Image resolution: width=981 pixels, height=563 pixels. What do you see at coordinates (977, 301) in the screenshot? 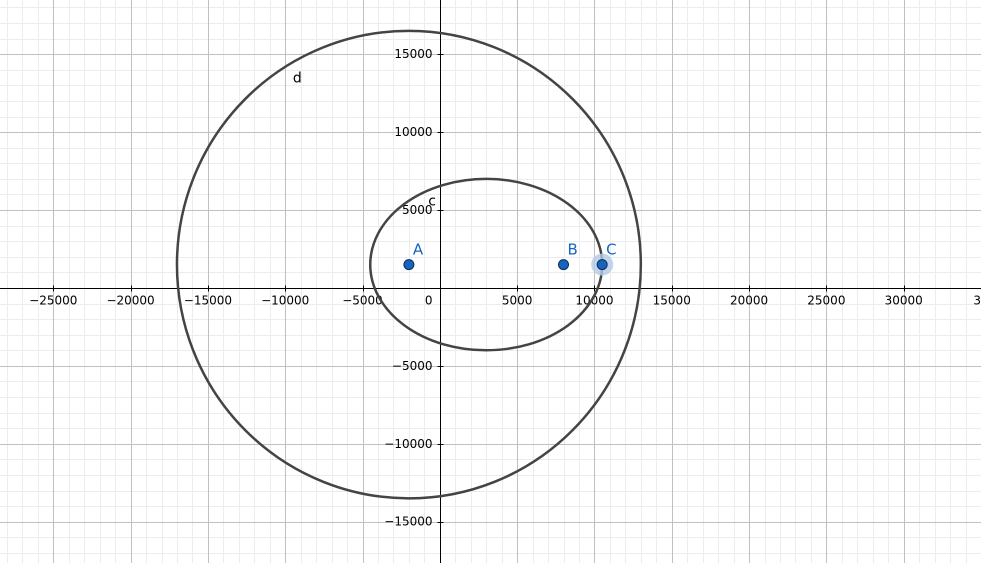
I see `x-tick-label: 35` at bounding box center [977, 301].